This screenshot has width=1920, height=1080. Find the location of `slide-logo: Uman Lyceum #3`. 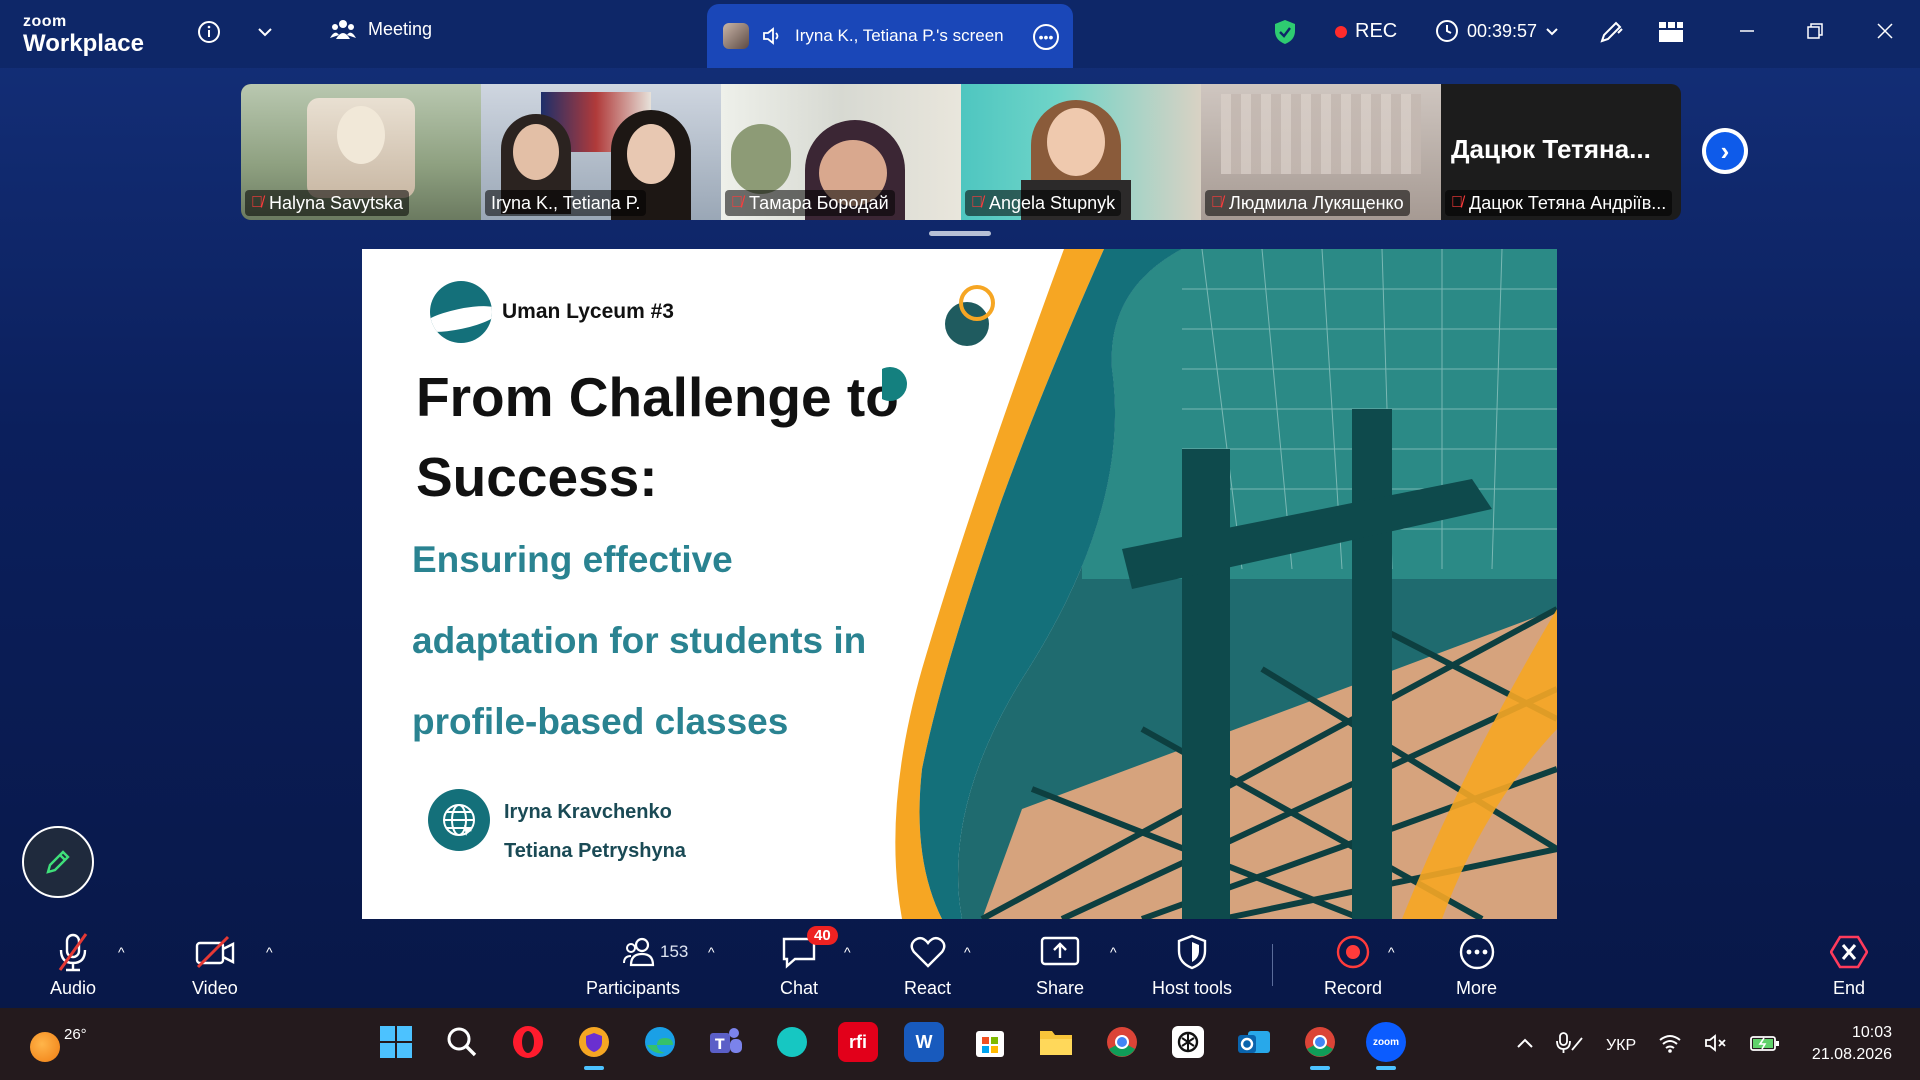

slide-logo: Uman Lyceum #3 is located at coordinates (552, 312).